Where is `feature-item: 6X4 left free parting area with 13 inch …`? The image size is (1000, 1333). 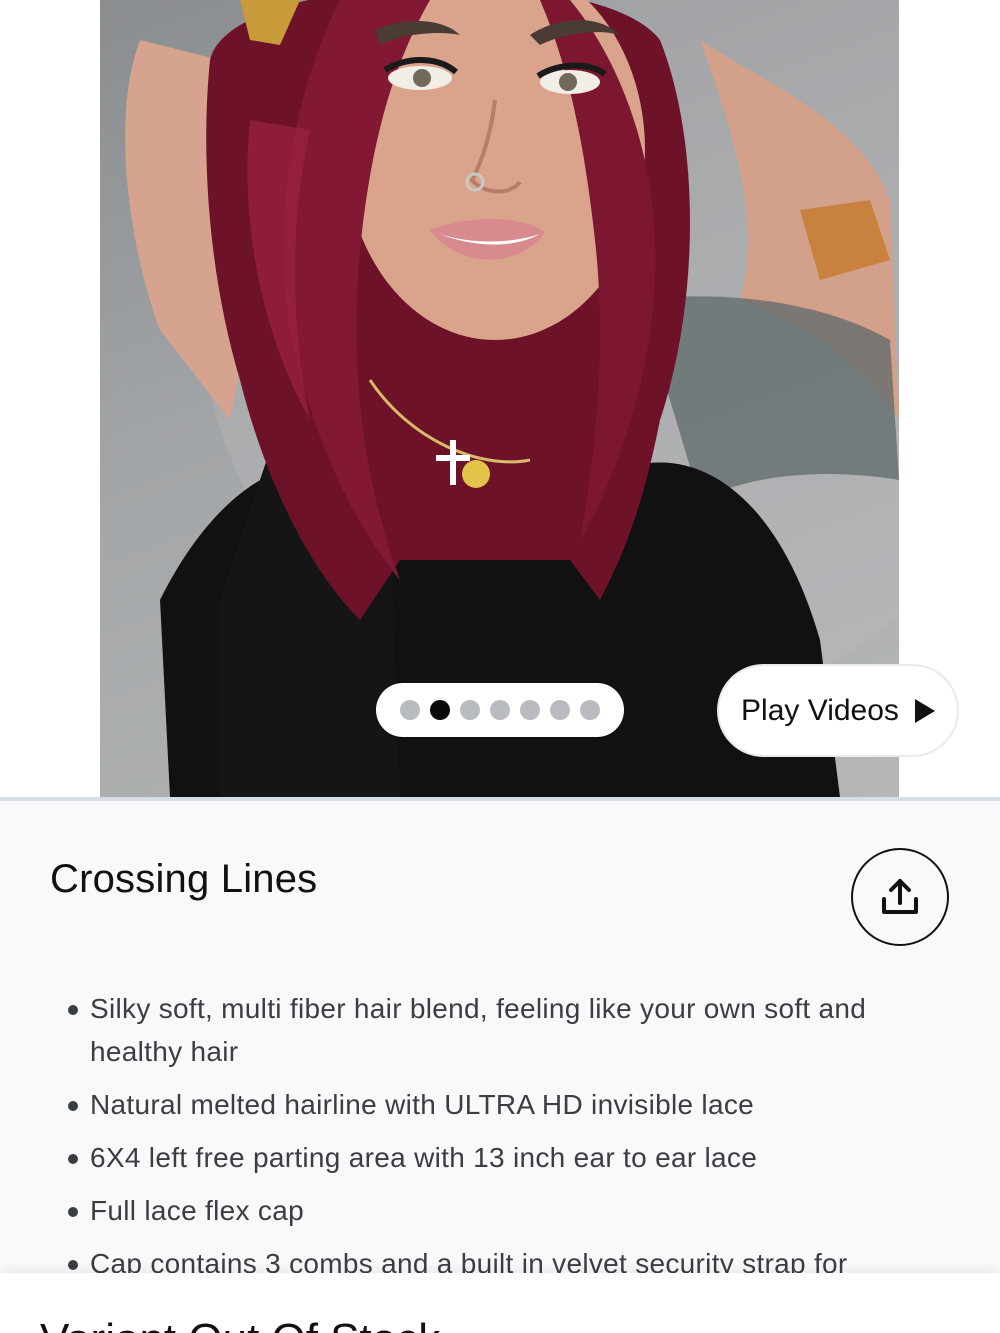 feature-item: 6X4 left free parting area with 13 inch … is located at coordinates (508, 1157).